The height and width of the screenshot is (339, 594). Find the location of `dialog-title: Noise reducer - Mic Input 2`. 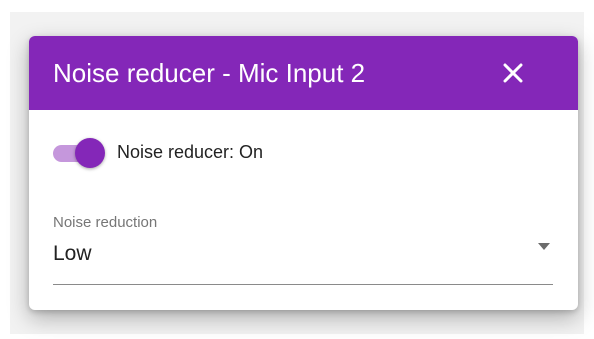

dialog-title: Noise reducer - Mic Input 2 is located at coordinates (209, 73).